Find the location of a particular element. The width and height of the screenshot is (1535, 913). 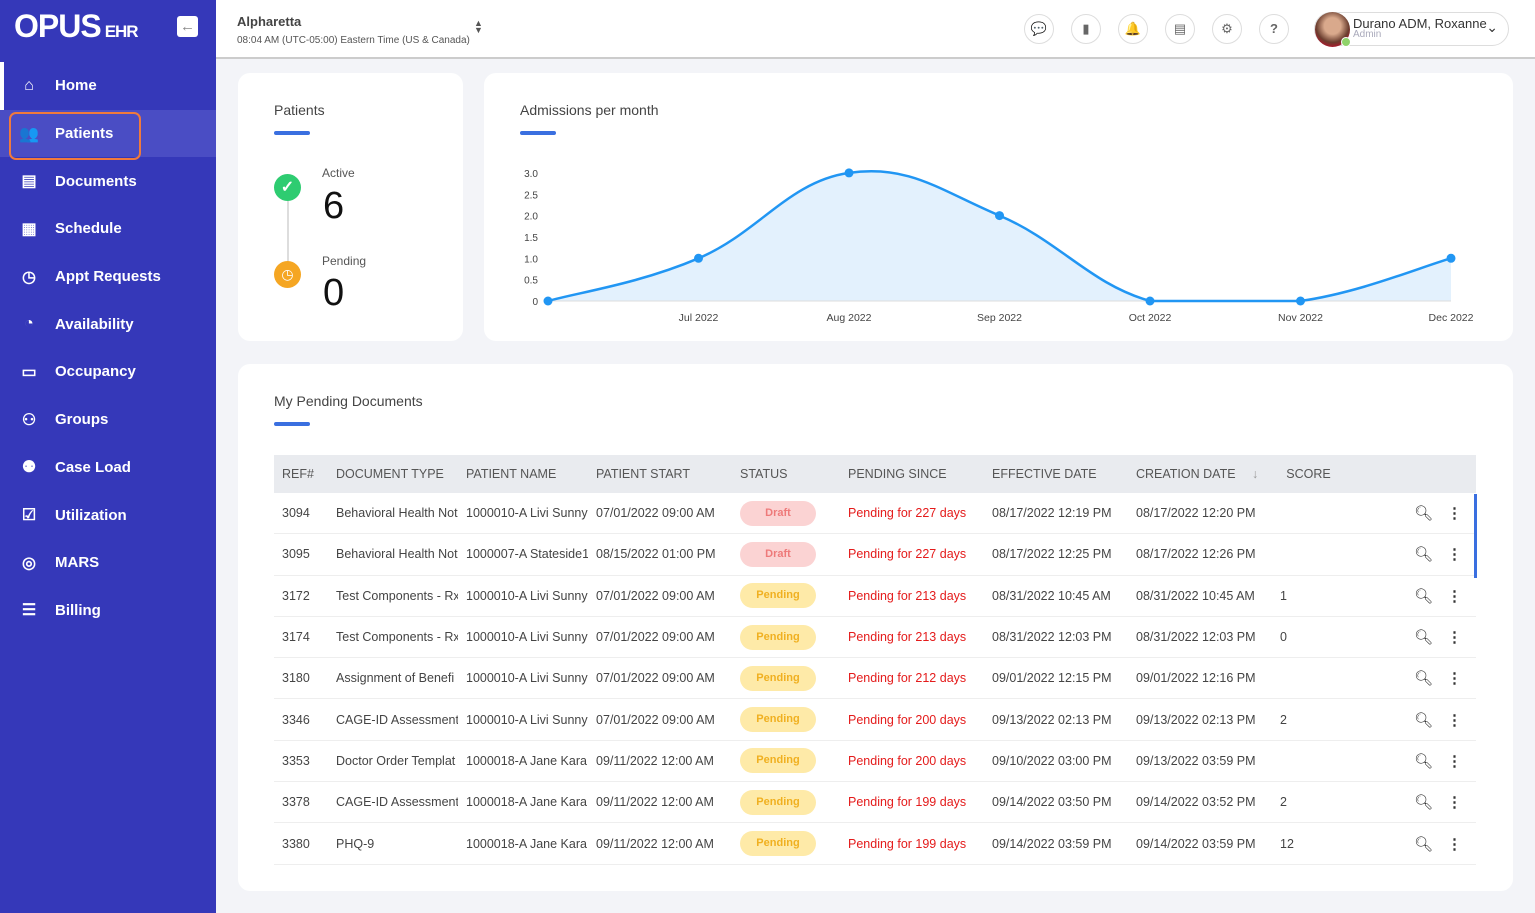

table-cell: Pending for 199 days is located at coordinates (907, 843).